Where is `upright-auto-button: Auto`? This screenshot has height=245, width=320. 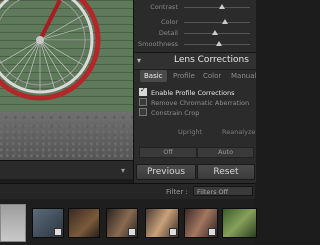
upright-auto-button: Auto is located at coordinates (225, 152).